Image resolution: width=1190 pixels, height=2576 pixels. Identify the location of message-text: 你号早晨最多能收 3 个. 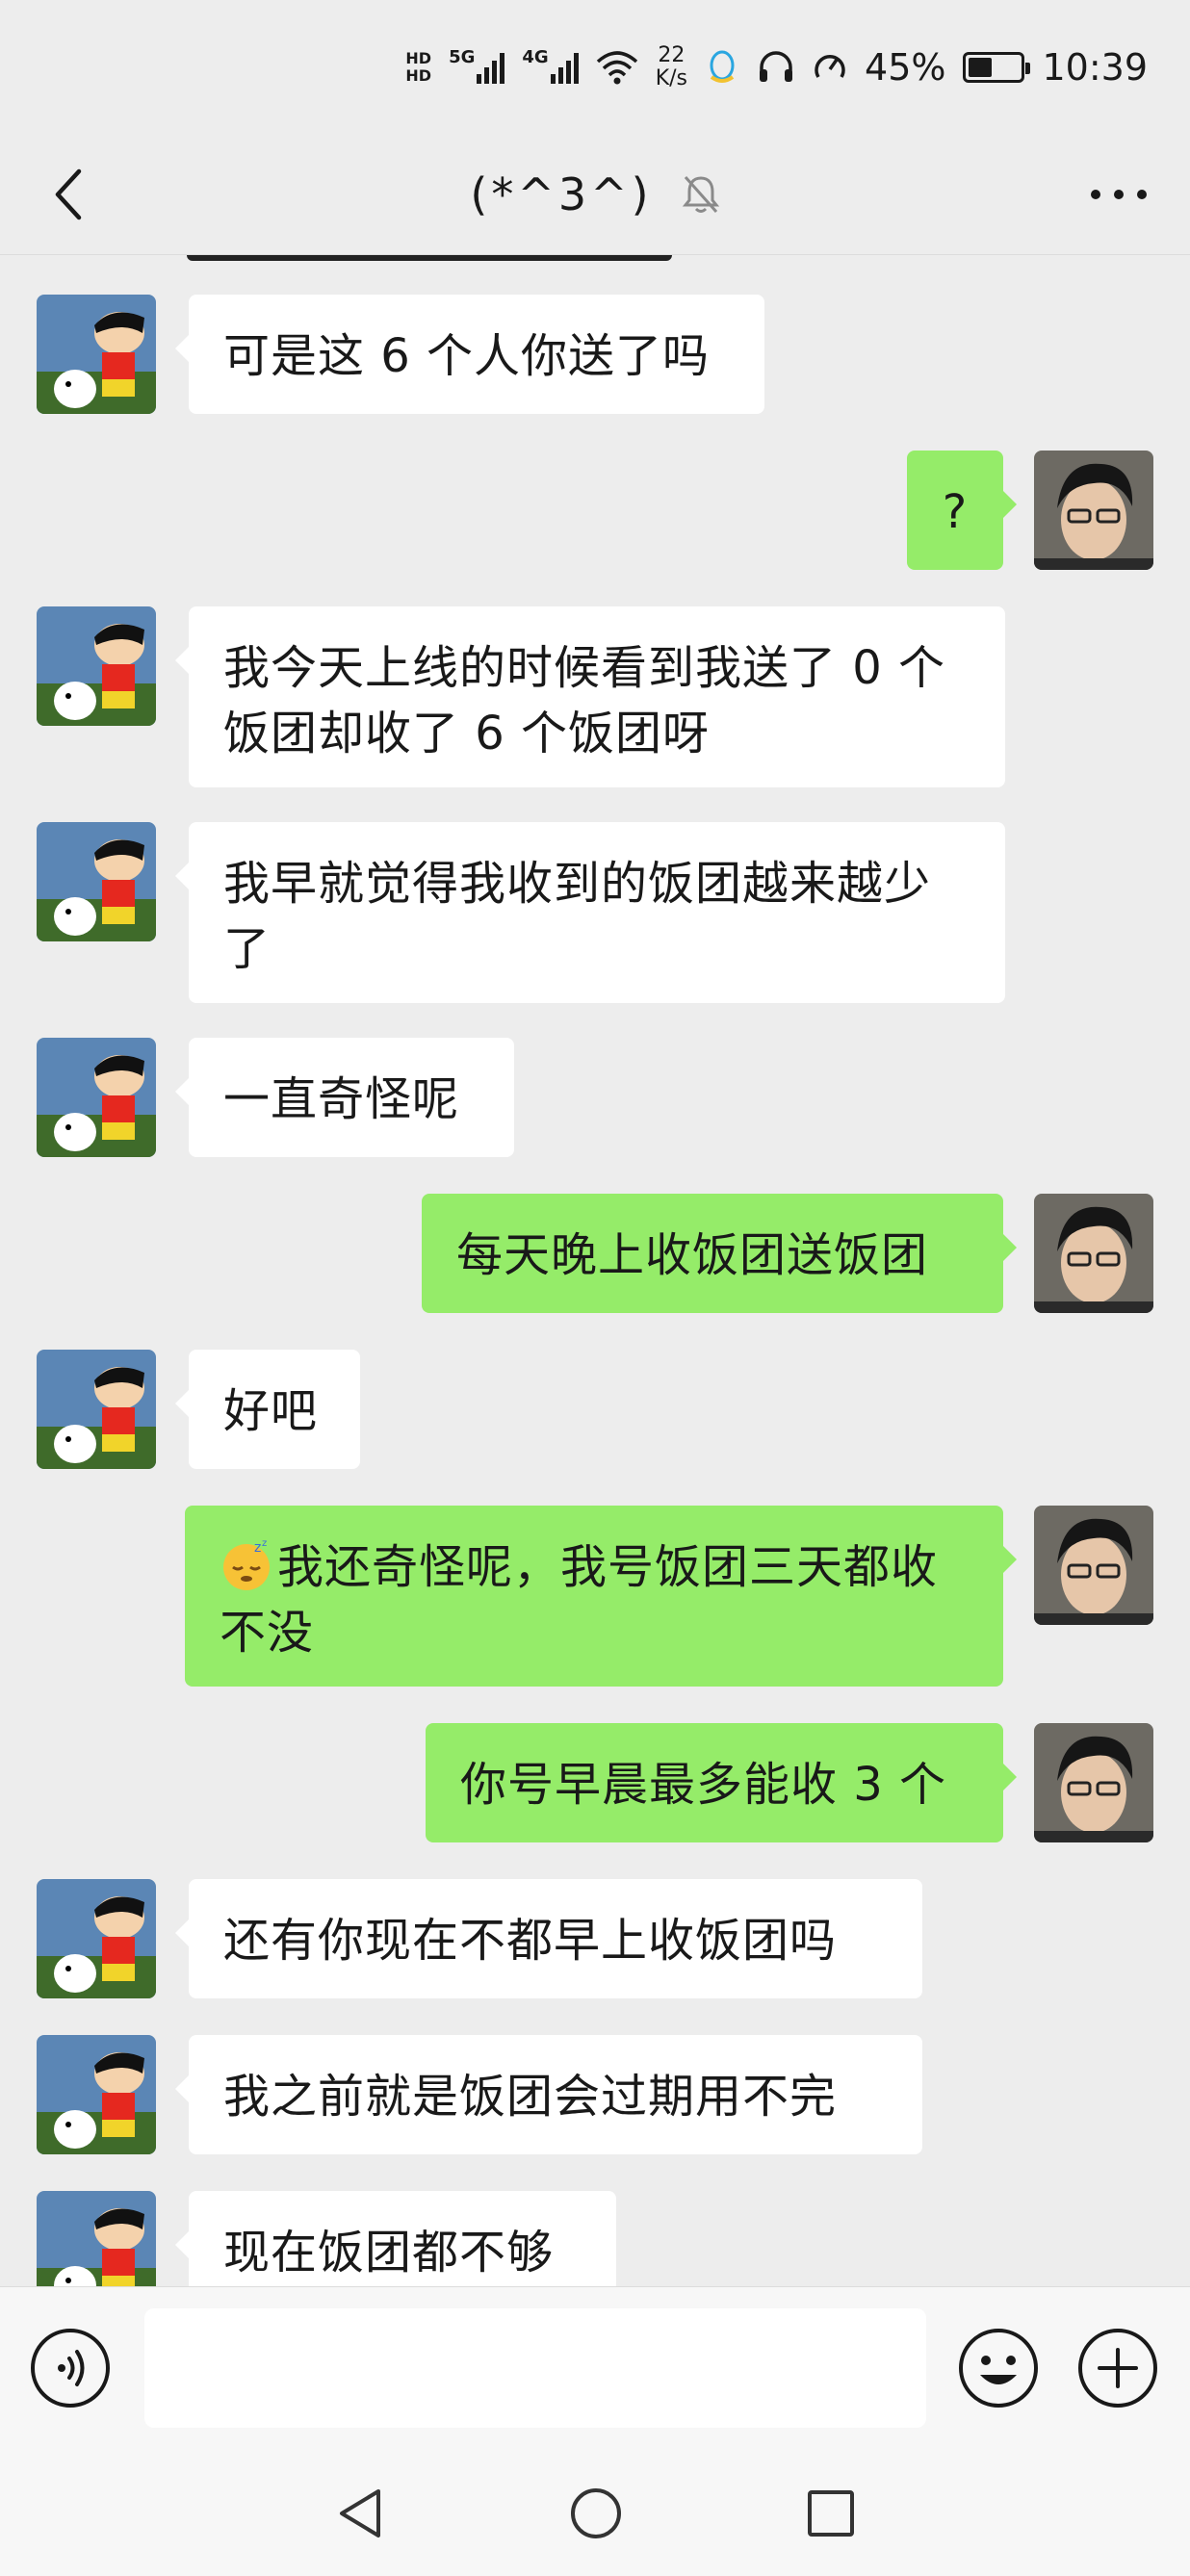
(704, 1785).